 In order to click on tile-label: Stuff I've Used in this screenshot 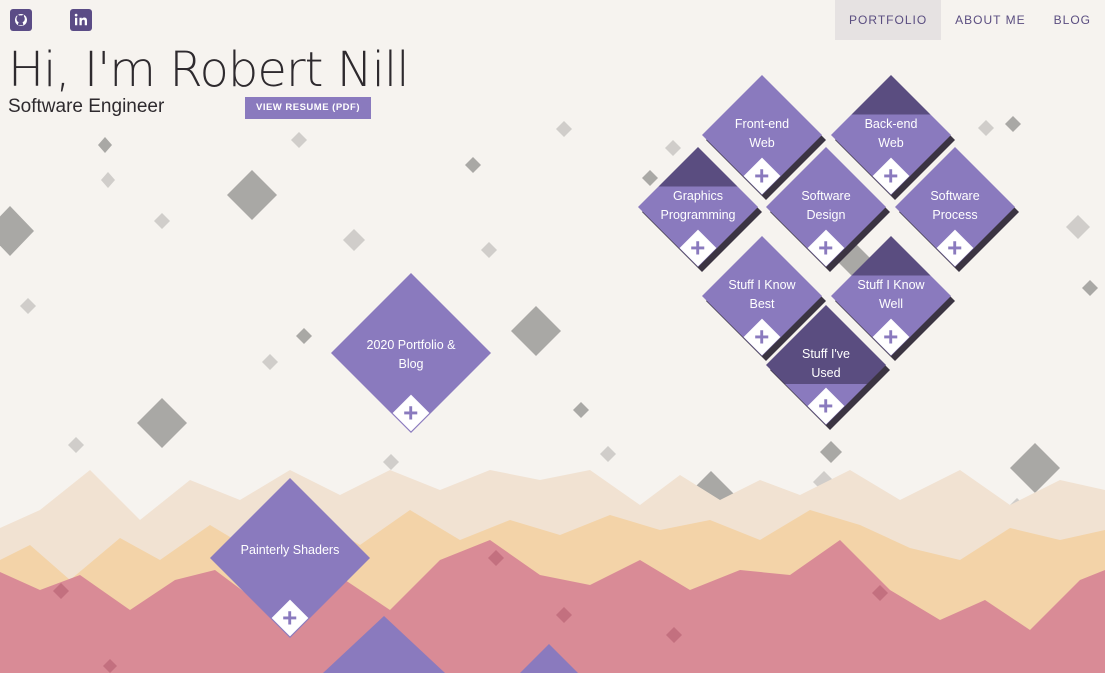, I will do `click(826, 363)`.